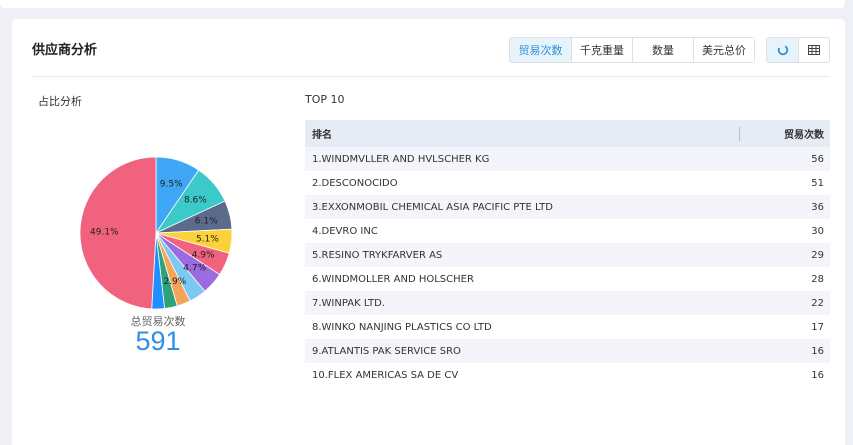 This screenshot has height=445, width=853. Describe the element at coordinates (195, 201) in the screenshot. I see `pie-slice-label: 8.6%` at that location.